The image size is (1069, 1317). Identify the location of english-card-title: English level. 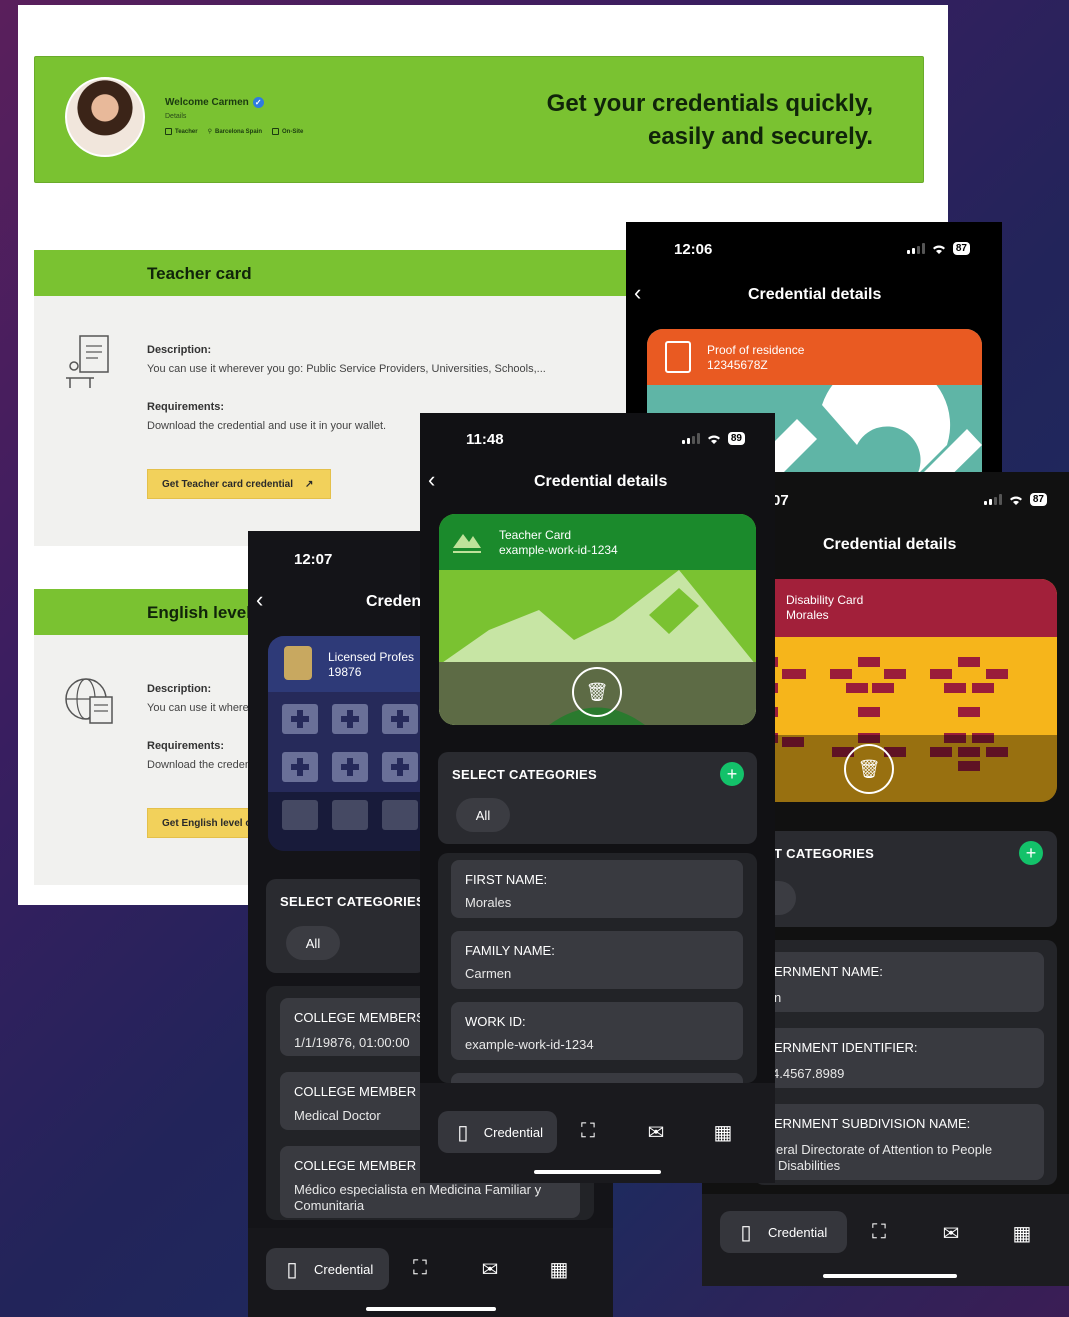
(199, 612).